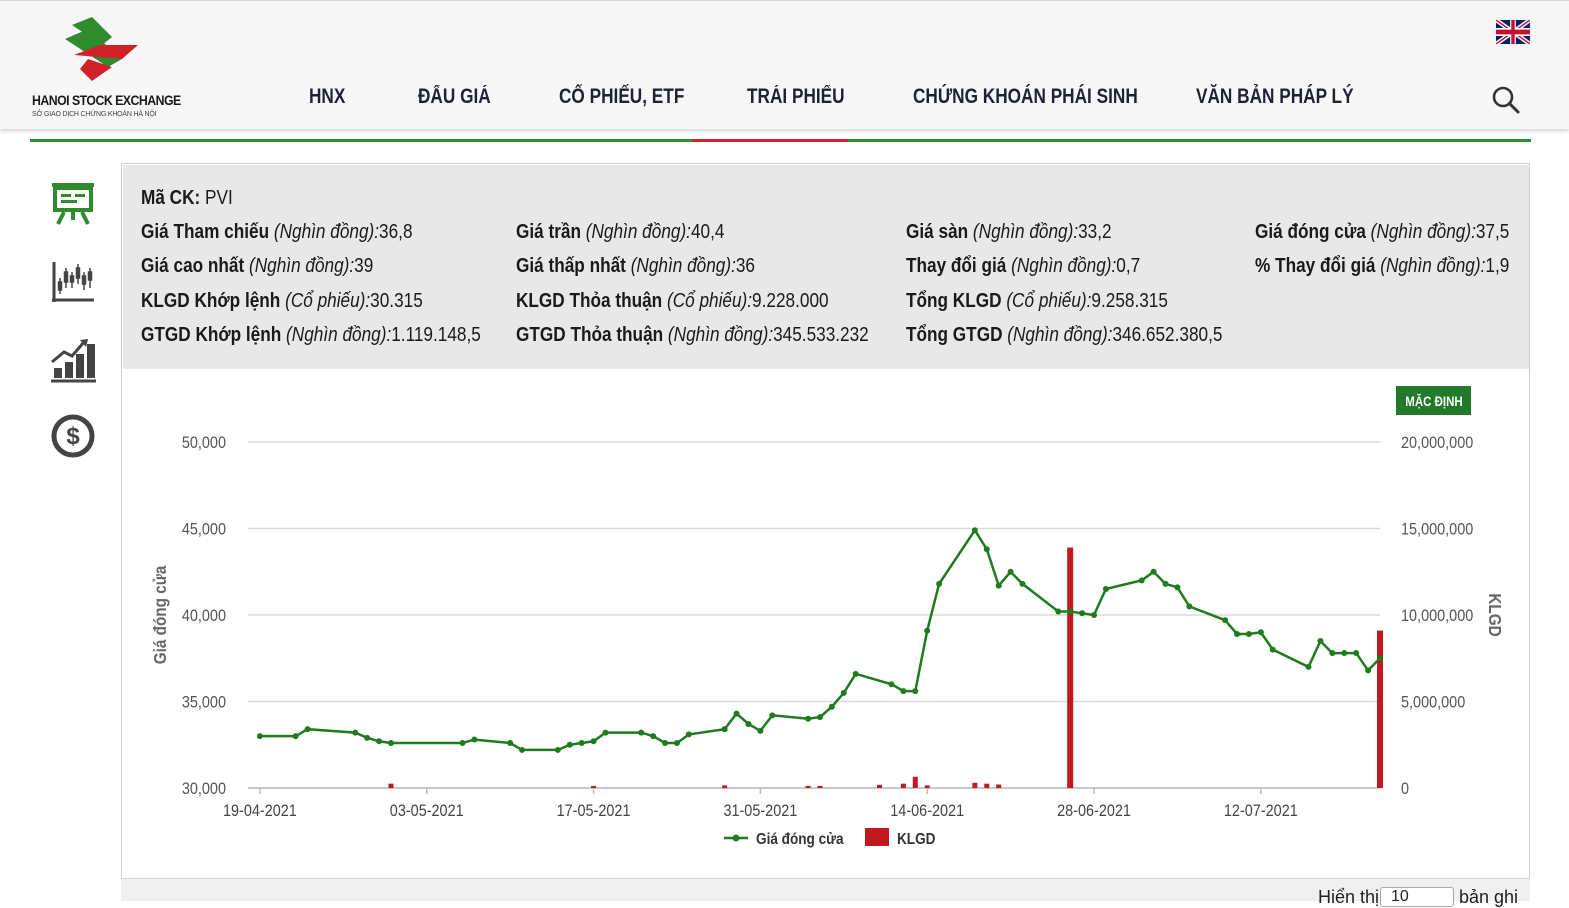 Image resolution: width=1569 pixels, height=908 pixels. Describe the element at coordinates (219, 198) in the screenshot. I see `ma-ck-value: PVI` at that location.